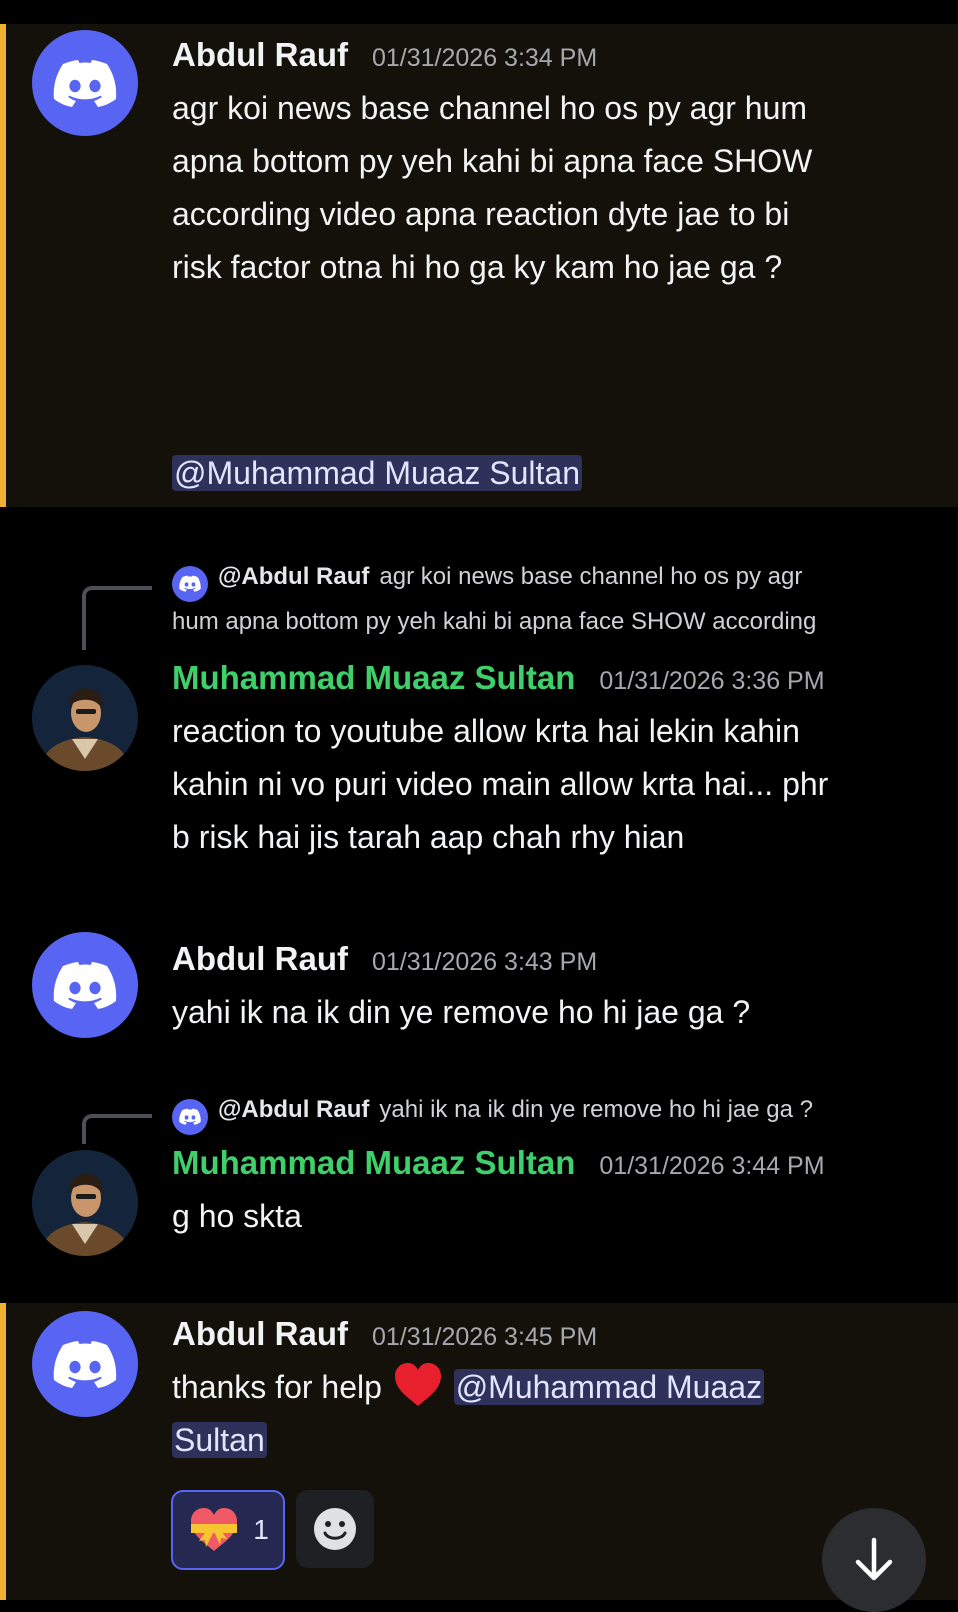 The width and height of the screenshot is (958, 1612). I want to click on reaction-count: 1, so click(261, 1529).